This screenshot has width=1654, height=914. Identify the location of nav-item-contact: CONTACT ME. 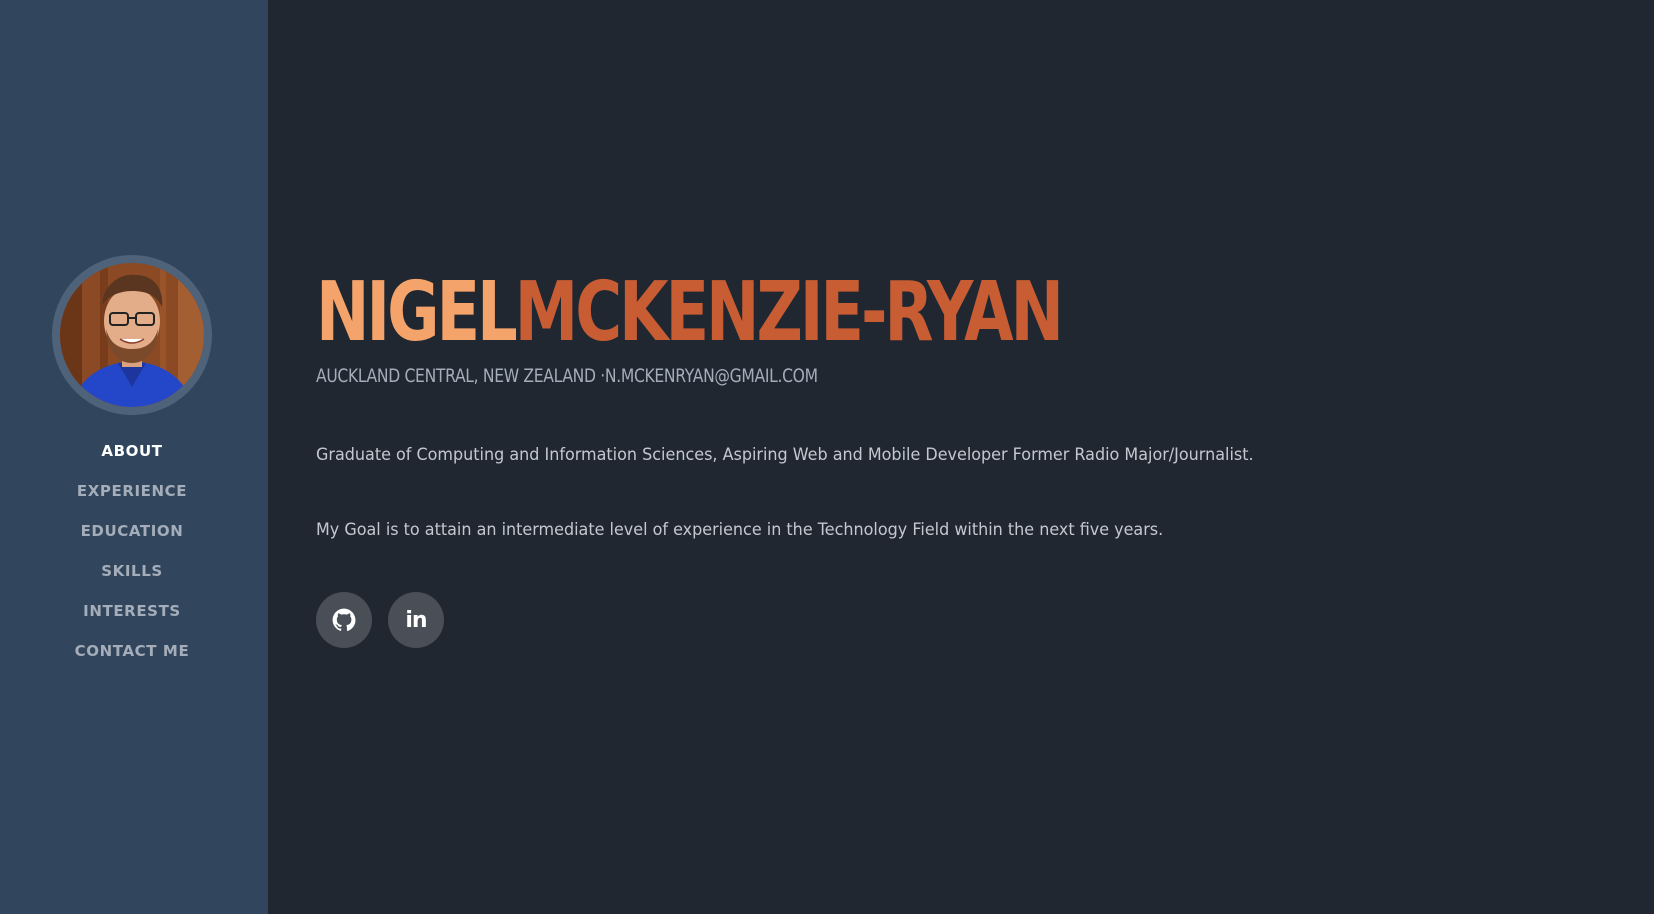
(132, 660).